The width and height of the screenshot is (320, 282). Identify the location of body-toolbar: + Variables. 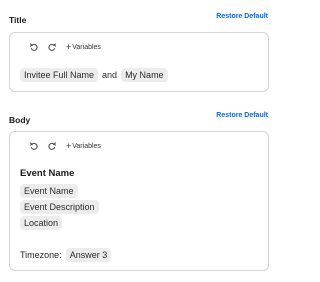
(64, 146).